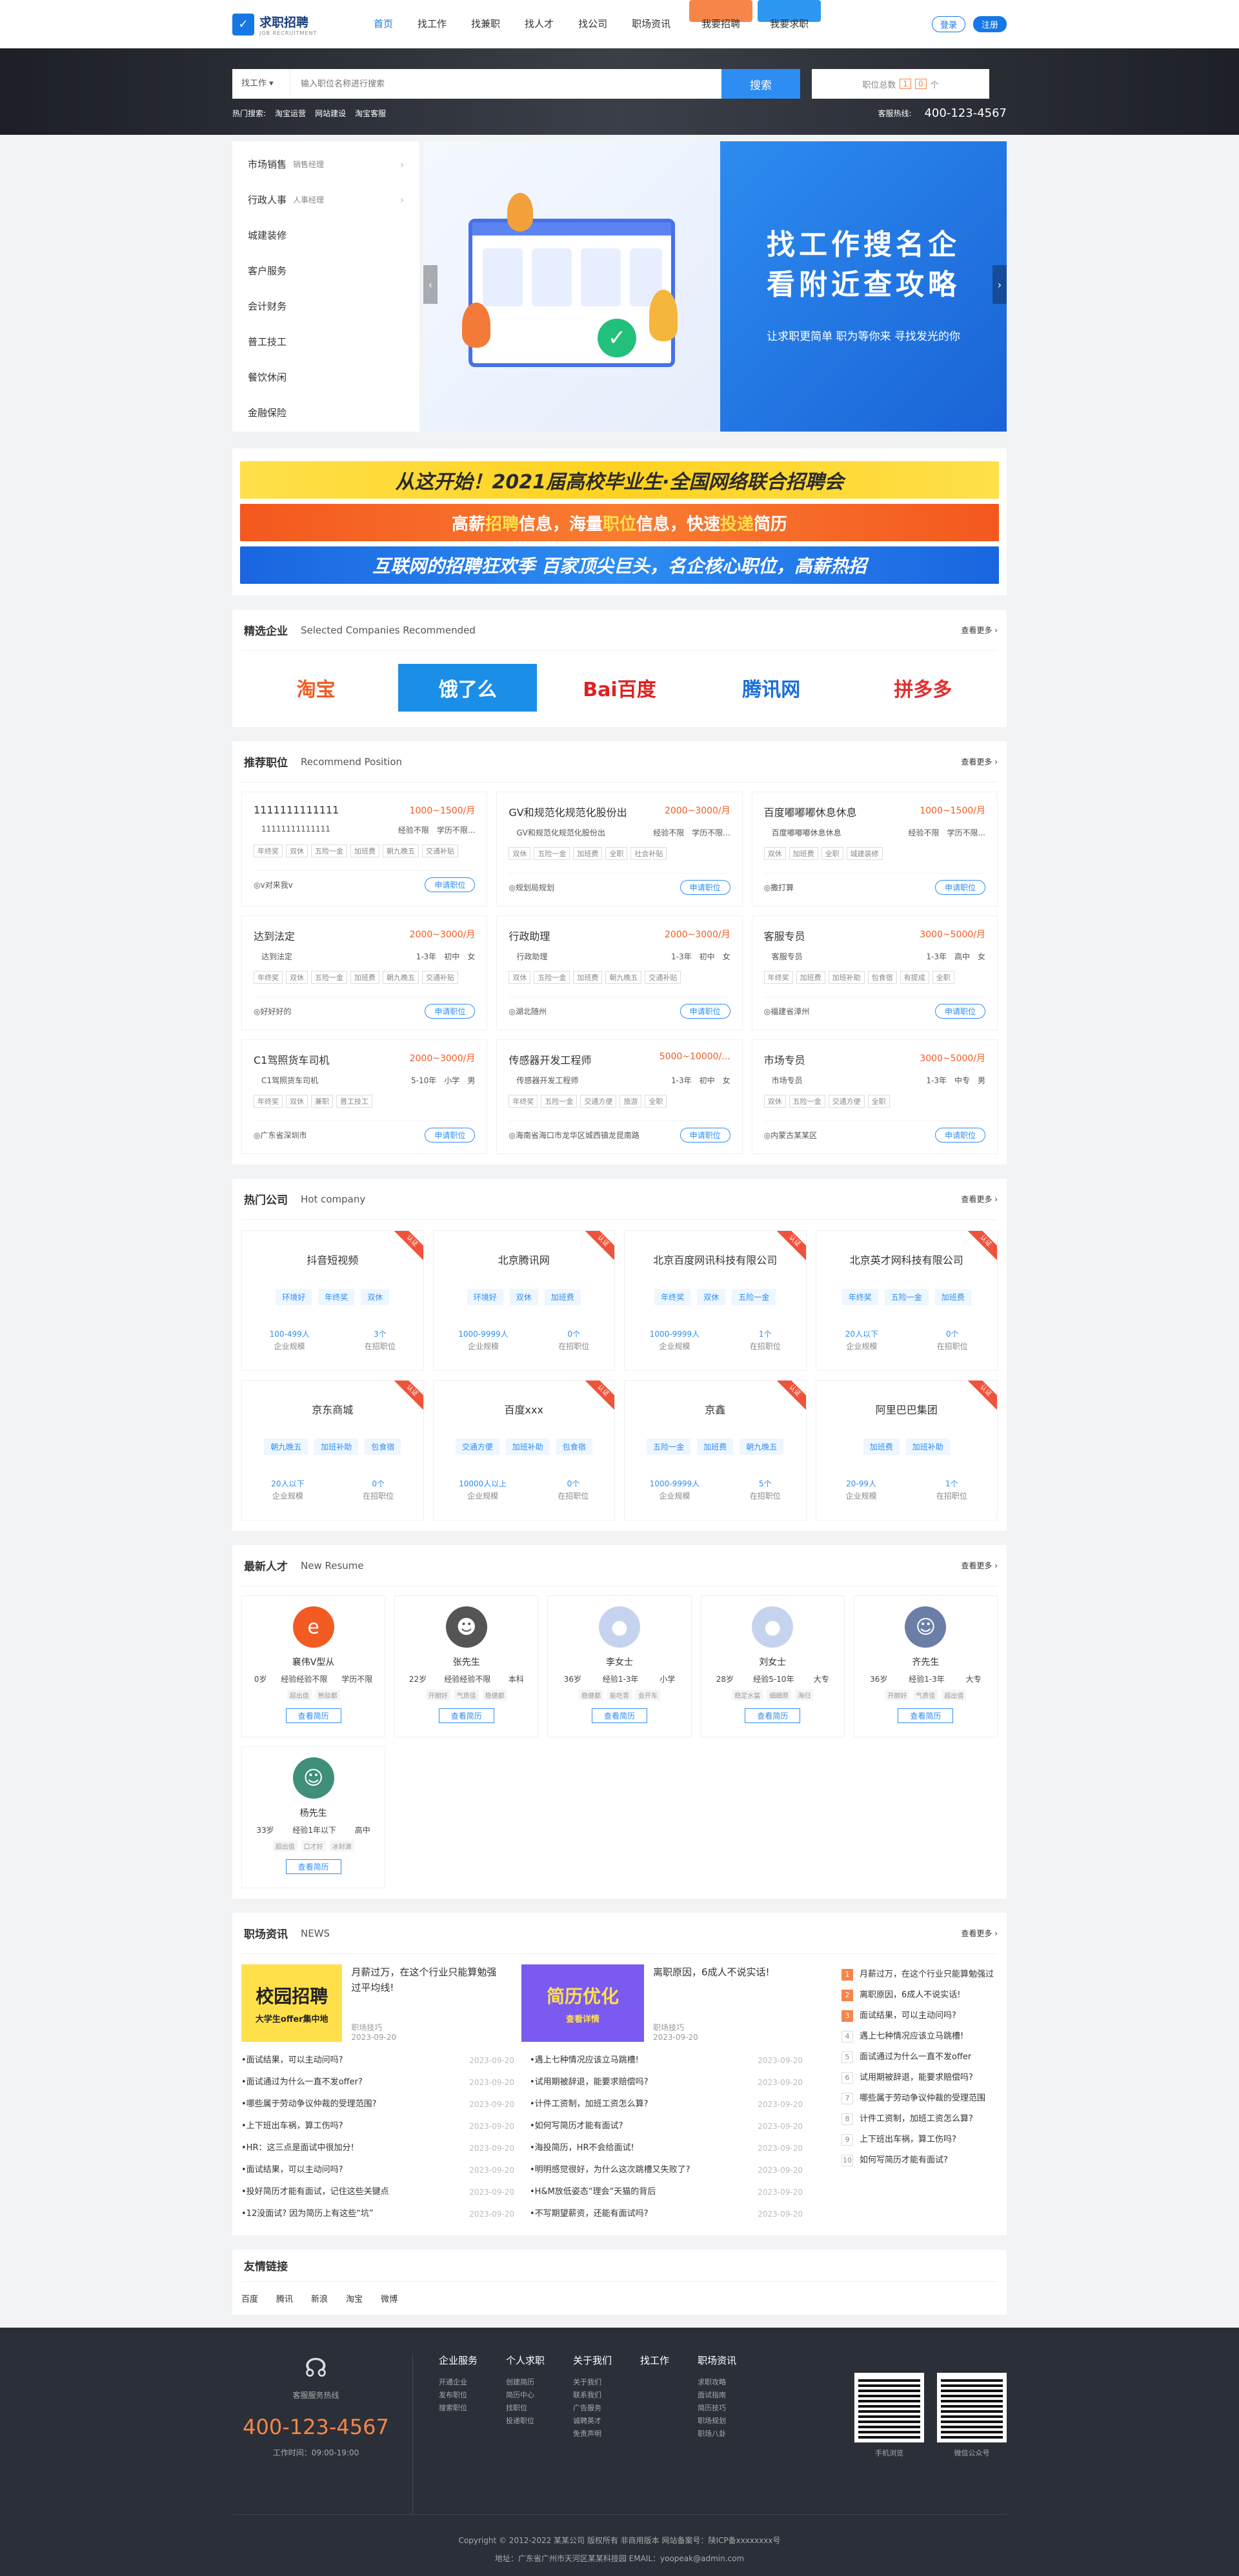  Describe the element at coordinates (717, 2421) in the screenshot. I see `footer-link: 职场规划` at that location.